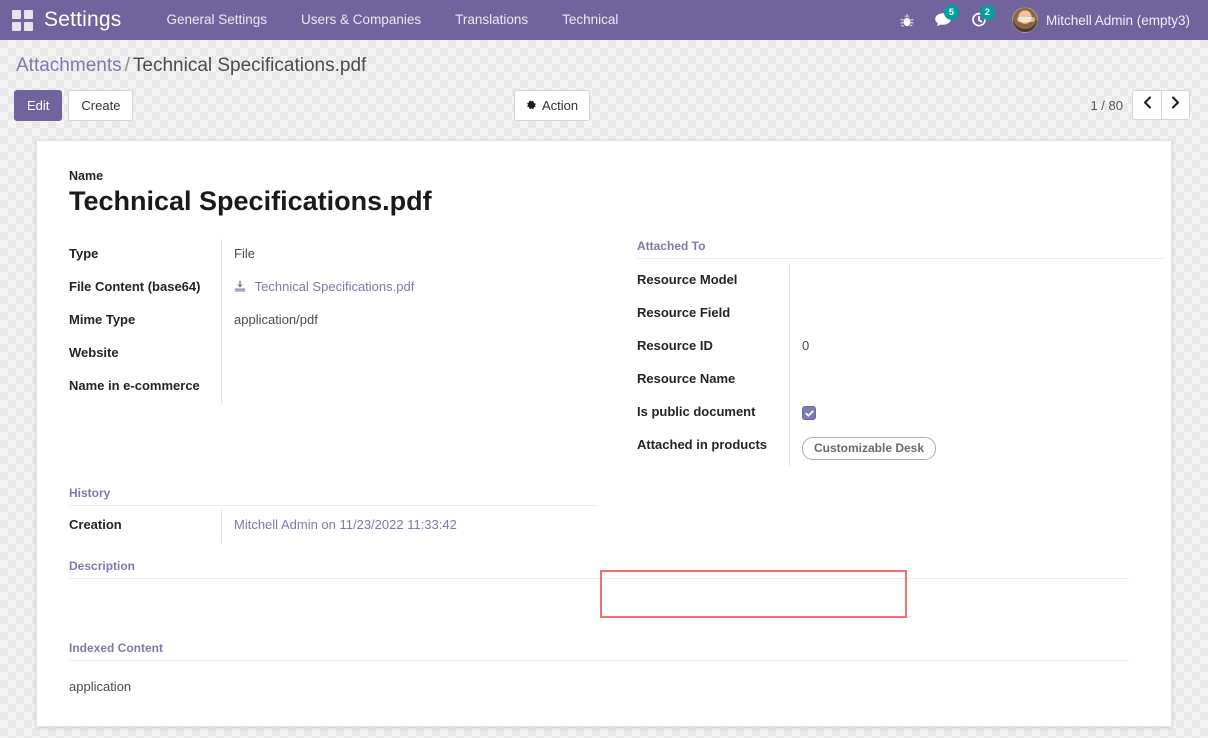 Image resolution: width=1208 pixels, height=738 pixels. Describe the element at coordinates (951, 12) in the screenshot. I see `messages-badge: 5` at that location.